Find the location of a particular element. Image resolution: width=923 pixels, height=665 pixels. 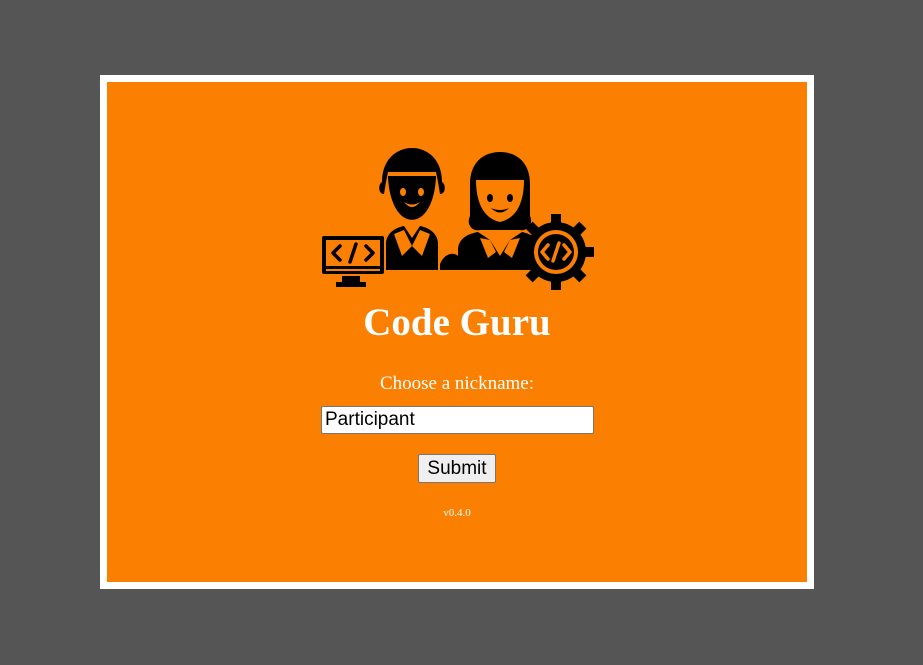

hand-icon is located at coordinates (450, 261).